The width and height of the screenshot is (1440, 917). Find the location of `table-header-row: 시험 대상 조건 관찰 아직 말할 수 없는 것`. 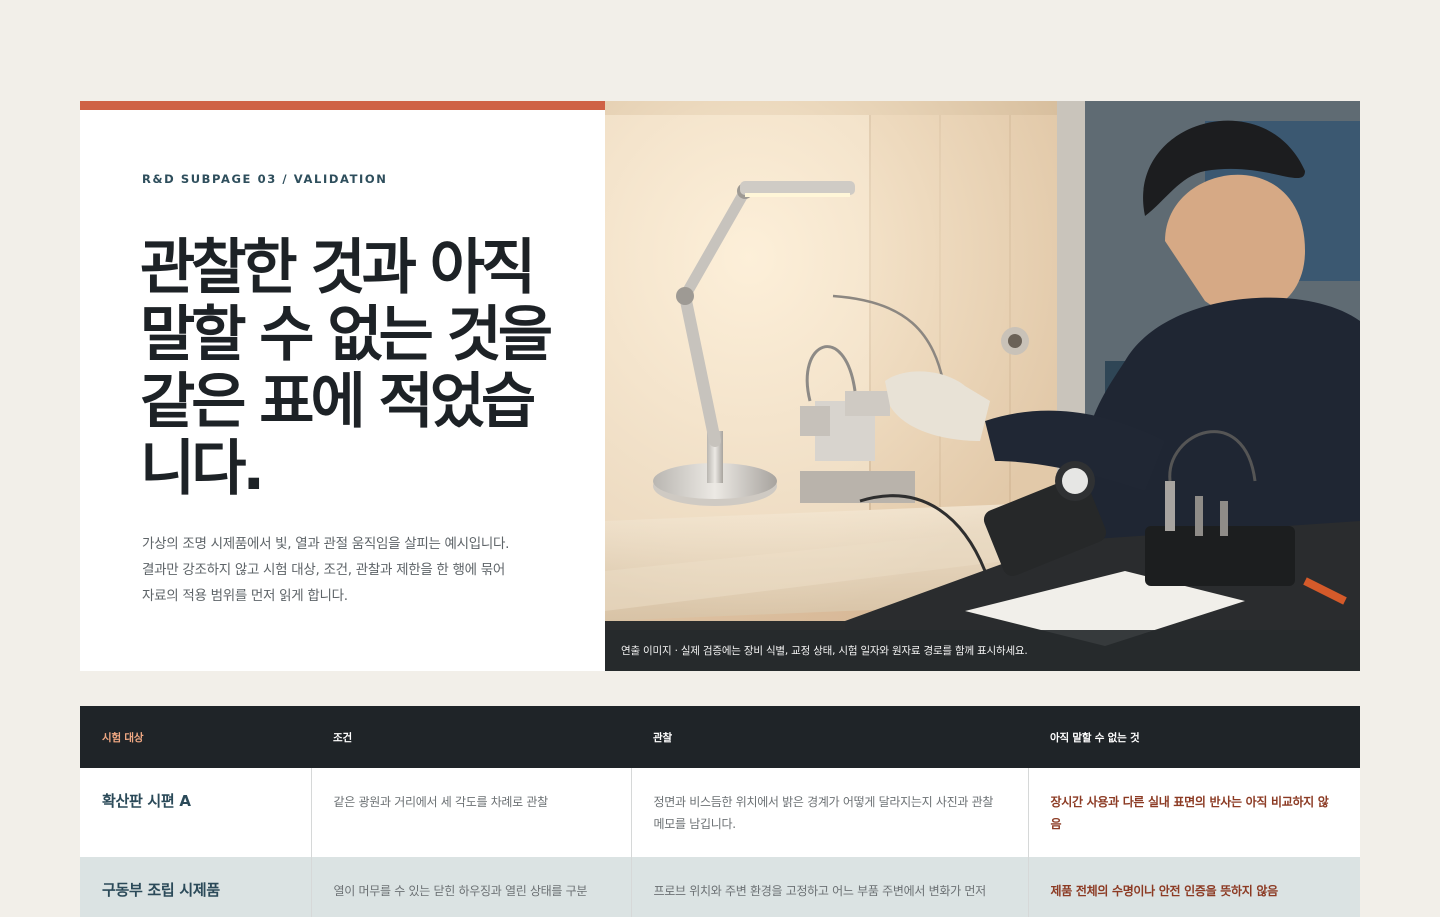

table-header-row: 시험 대상 조건 관찰 아직 말할 수 없는 것 is located at coordinates (720, 737).